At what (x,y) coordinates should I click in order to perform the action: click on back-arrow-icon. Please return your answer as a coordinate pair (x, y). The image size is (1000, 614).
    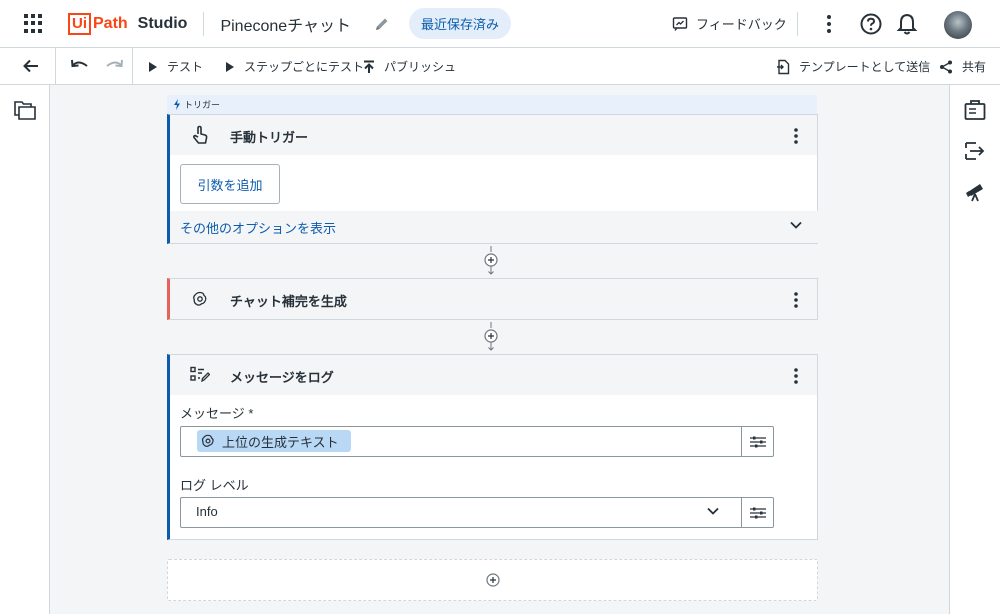
    Looking at the image, I should click on (31, 68).